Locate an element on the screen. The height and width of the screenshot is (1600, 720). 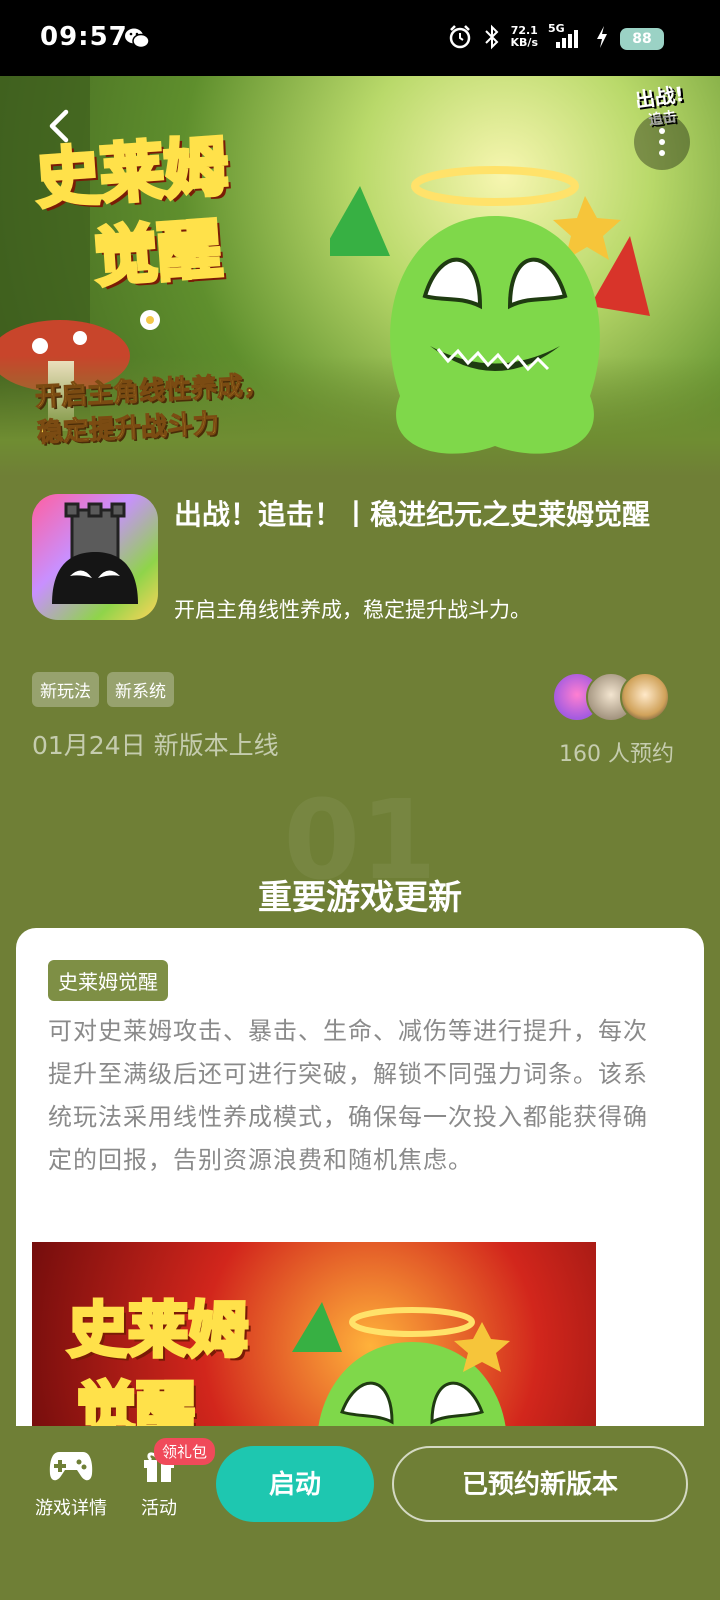
feature-label: 史莱姆觉醒 is located at coordinates (108, 980).